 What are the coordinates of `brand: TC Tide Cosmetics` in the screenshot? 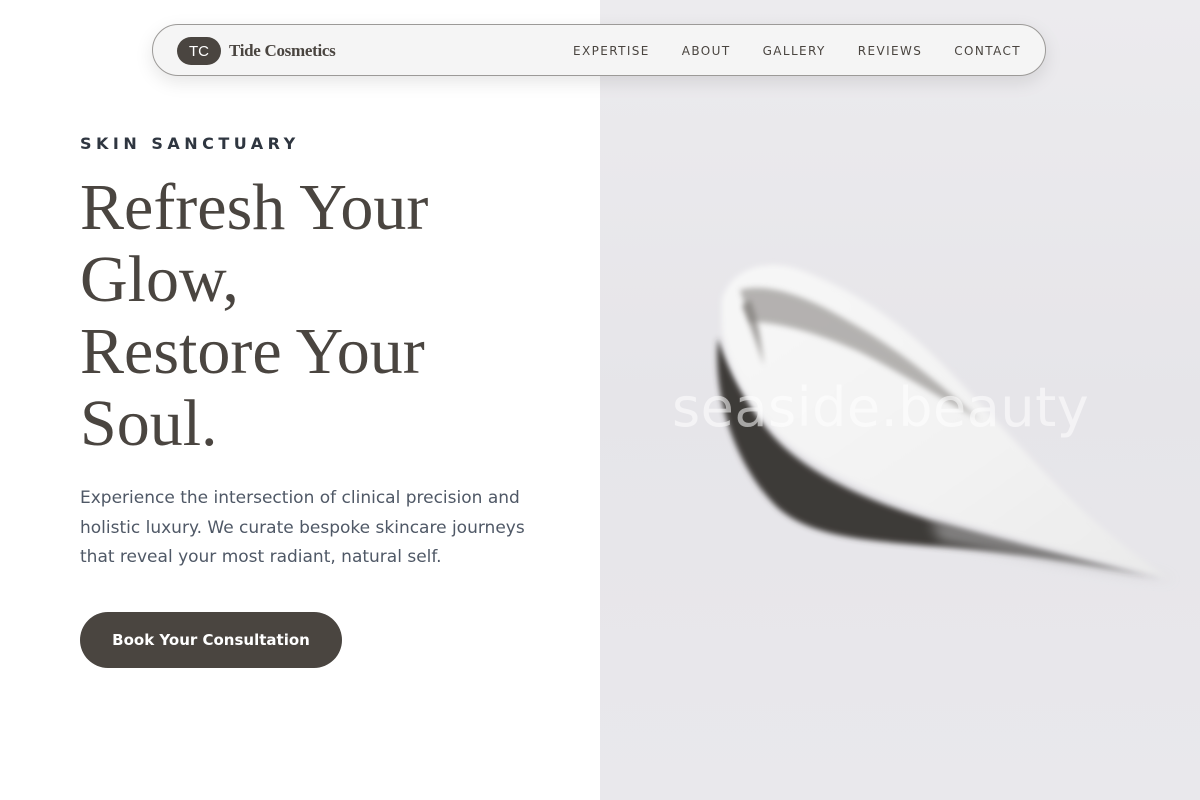 It's located at (256, 51).